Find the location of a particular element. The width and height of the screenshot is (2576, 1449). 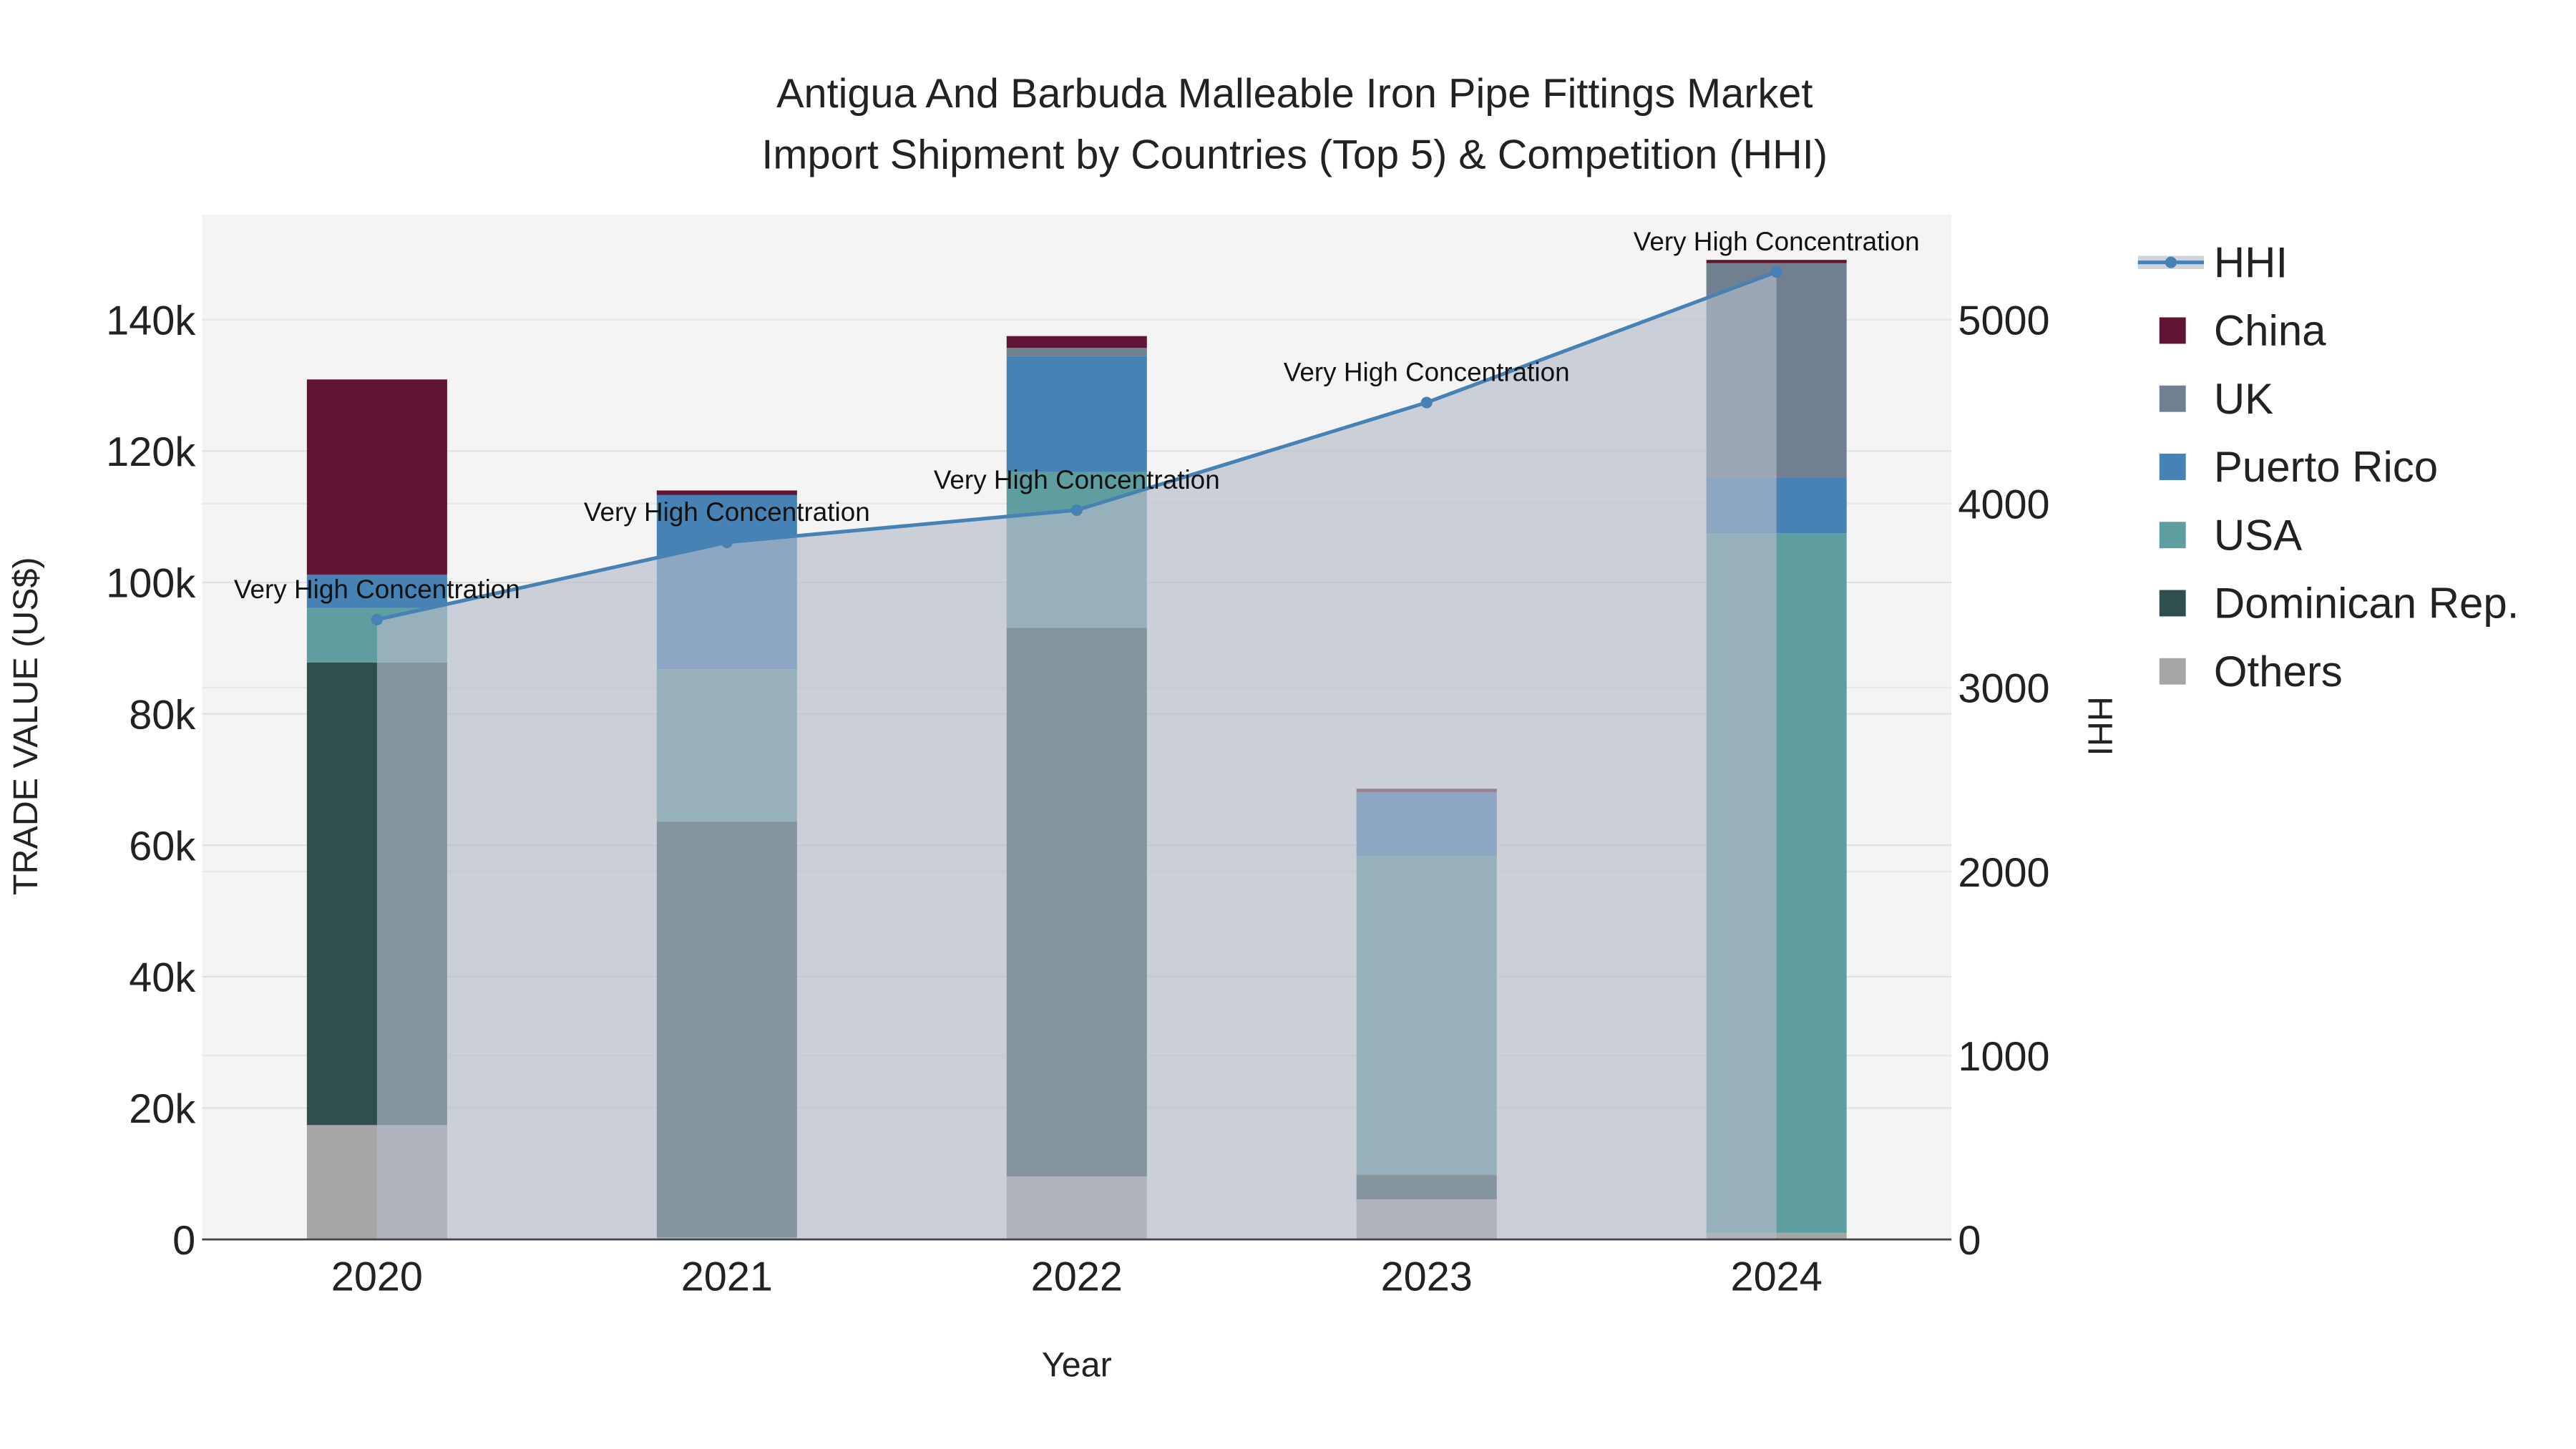

y-tick-label: 80k is located at coordinates (162, 715).